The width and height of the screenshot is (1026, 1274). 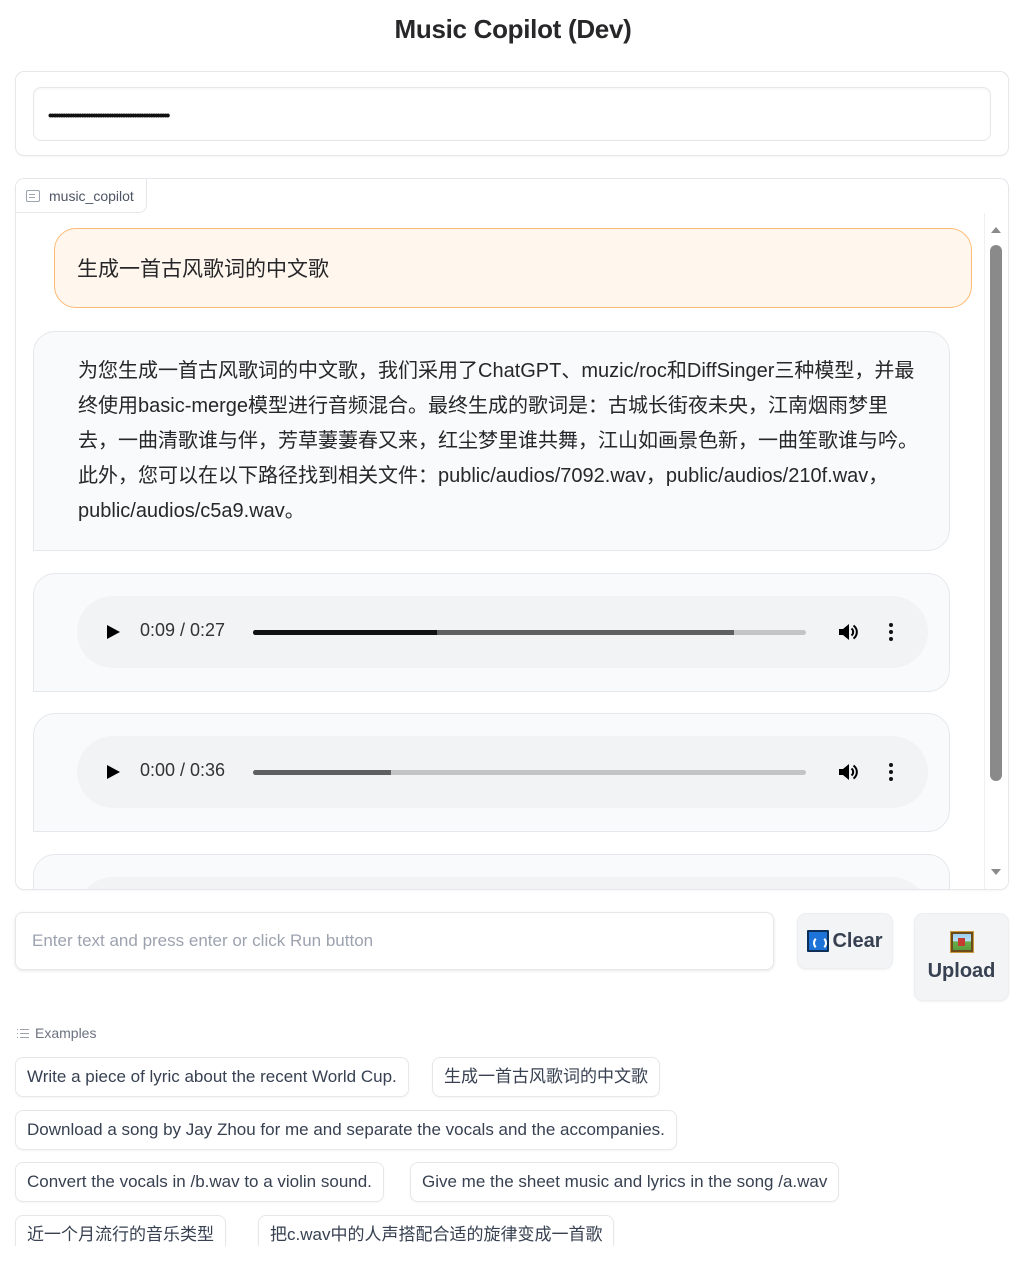 I want to click on example-item: 近一个月流行的音乐类型, so click(x=120, y=1230).